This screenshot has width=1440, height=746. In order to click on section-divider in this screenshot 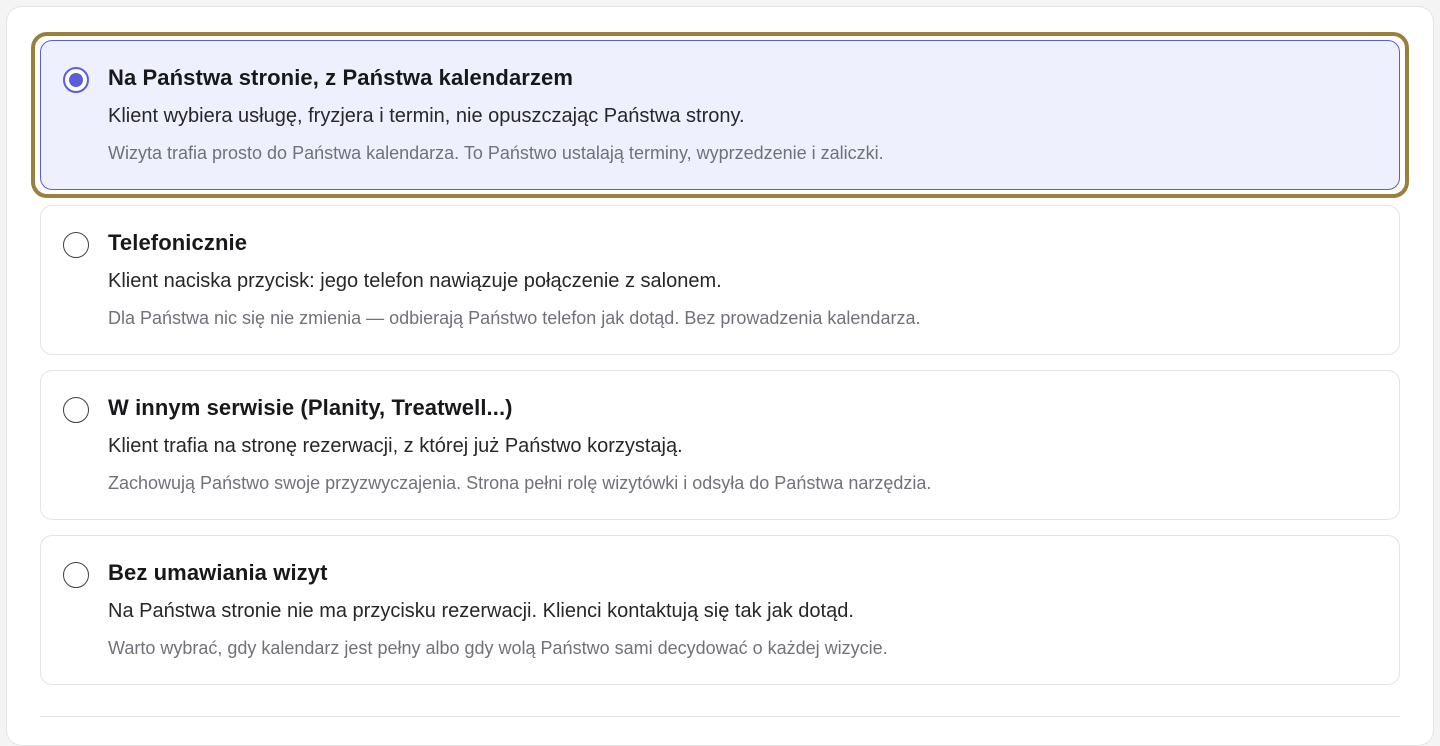, I will do `click(720, 716)`.